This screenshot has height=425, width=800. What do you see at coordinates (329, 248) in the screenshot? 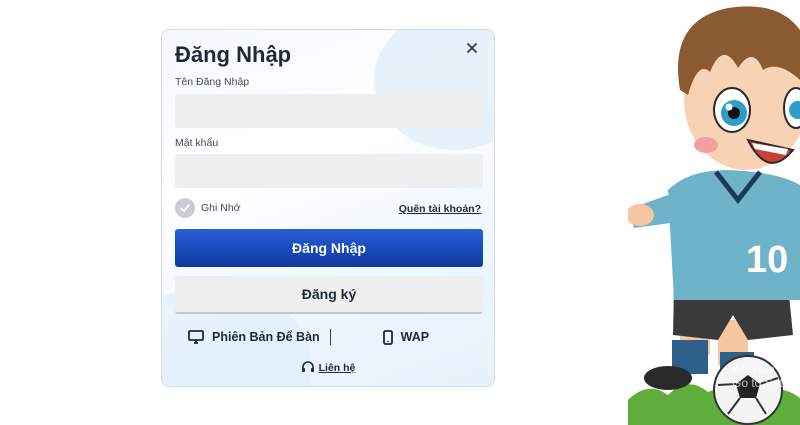
I see `login-button: Đăng Nhập` at bounding box center [329, 248].